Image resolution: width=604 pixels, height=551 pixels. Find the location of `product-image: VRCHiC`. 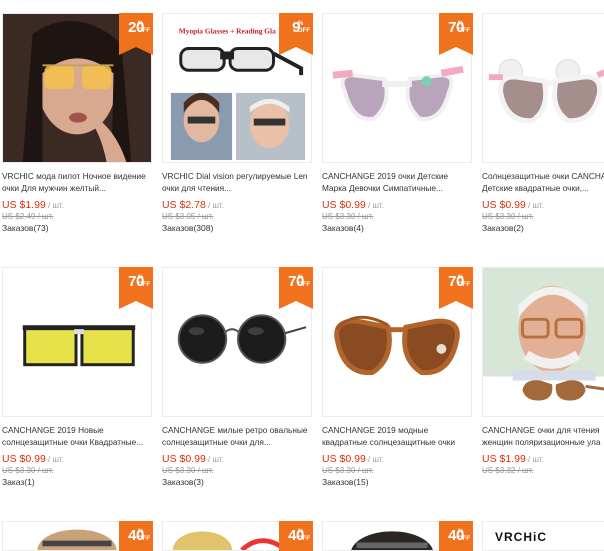

product-image: VRCHiC is located at coordinates (543, 536).